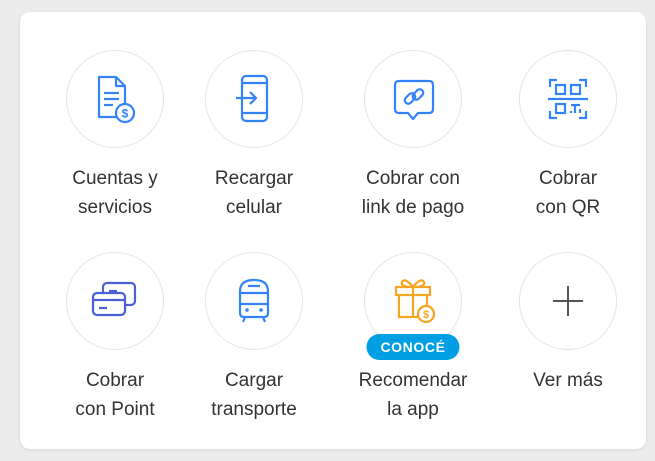 The width and height of the screenshot is (655, 461). I want to click on action-label-line1: Recomendar, so click(413, 380).